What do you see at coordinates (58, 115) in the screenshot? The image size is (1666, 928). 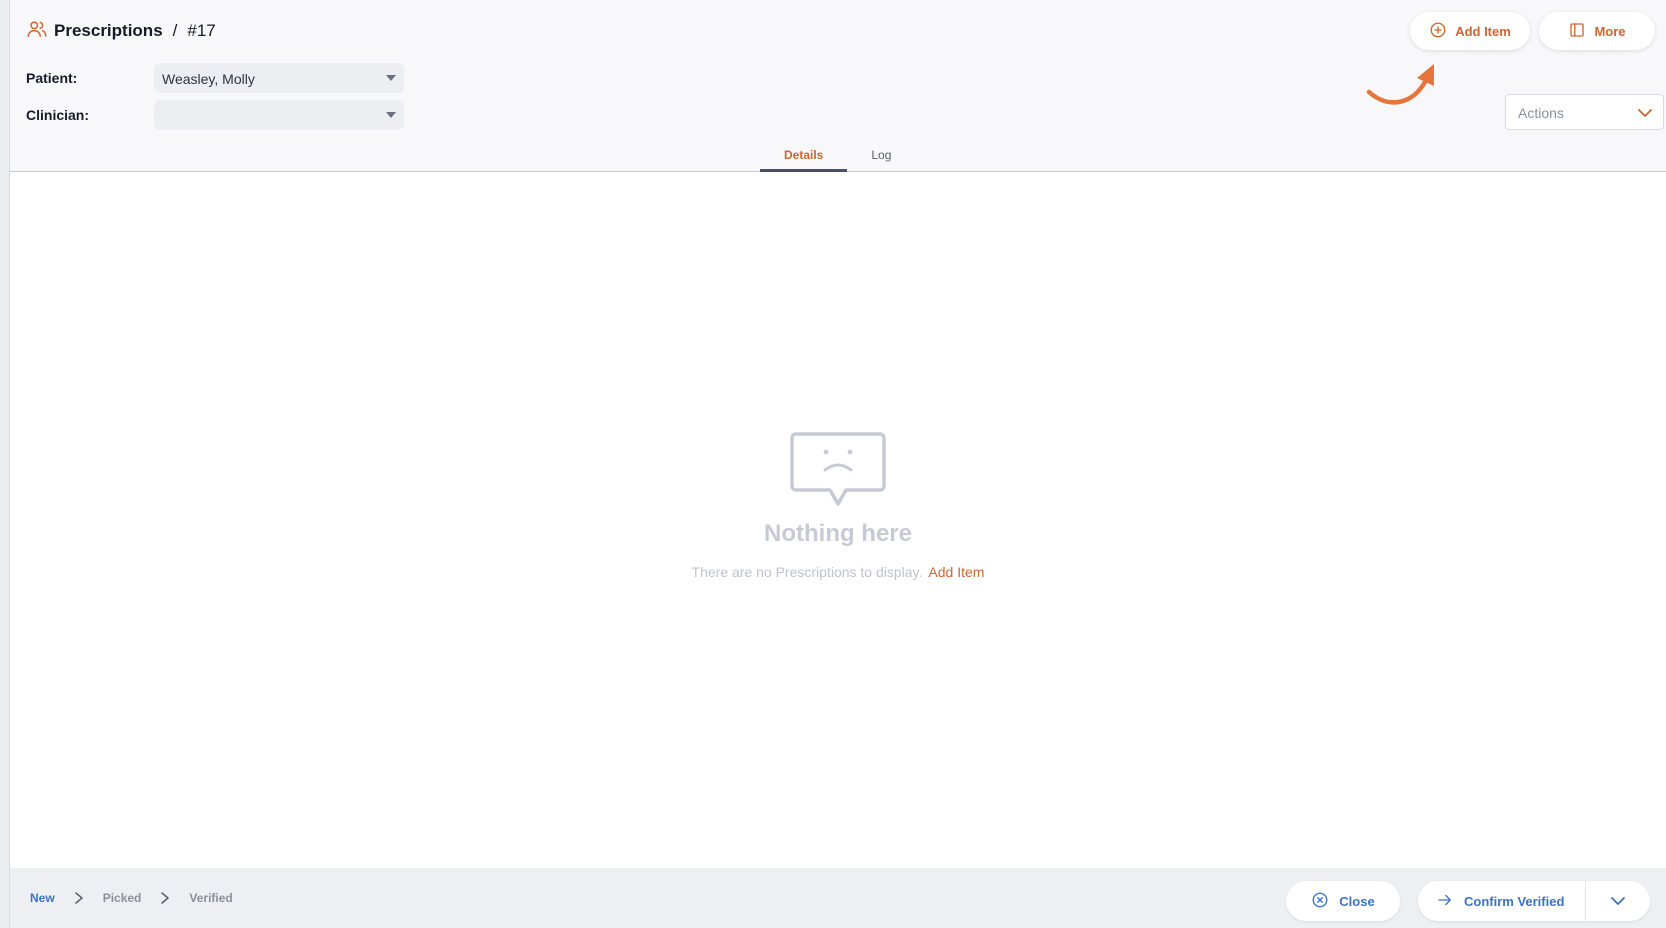 I see `clinician-label: Clinician:` at bounding box center [58, 115].